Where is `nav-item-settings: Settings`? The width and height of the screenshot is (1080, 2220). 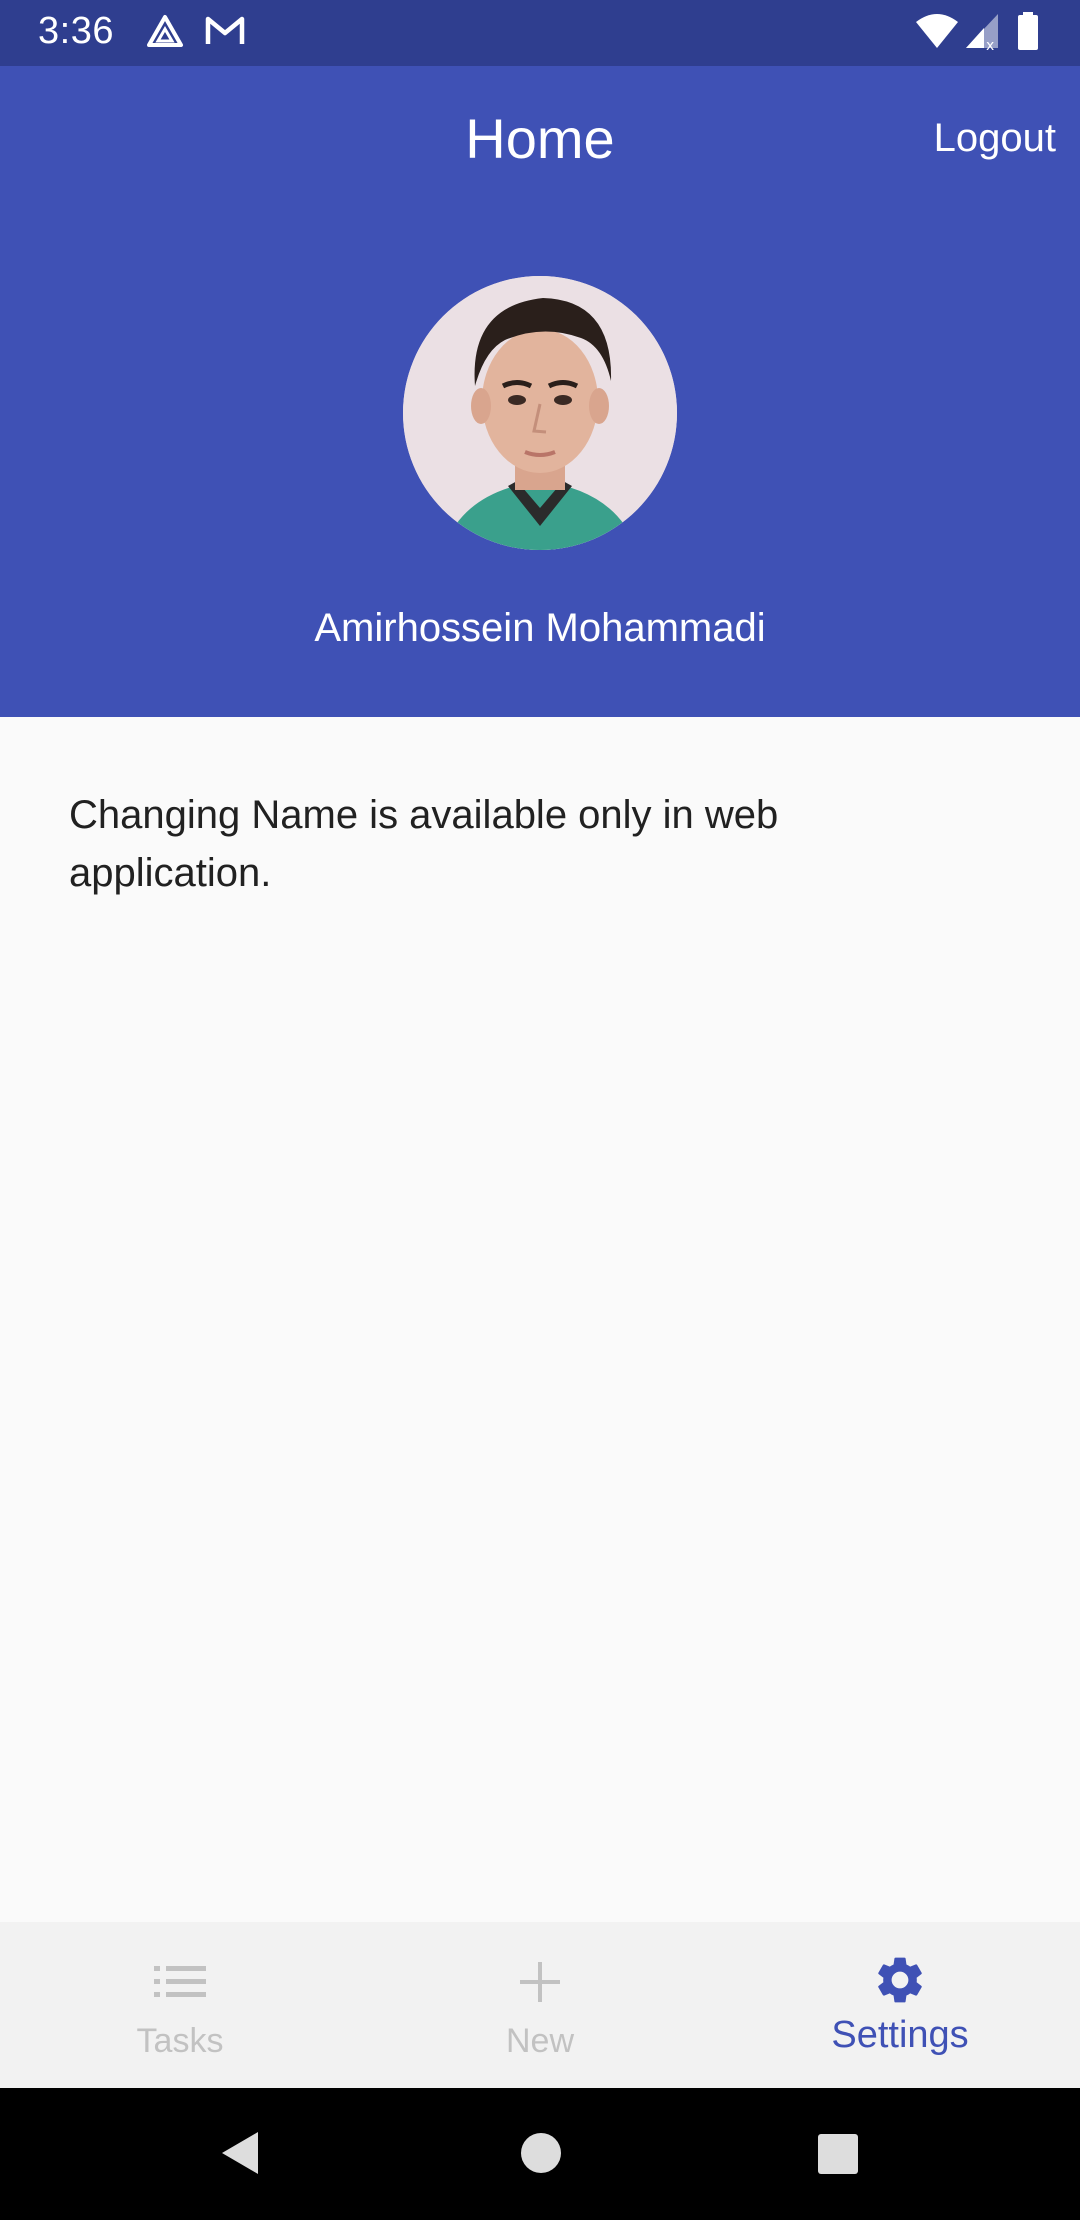
nav-item-settings: Settings is located at coordinates (900, 2005).